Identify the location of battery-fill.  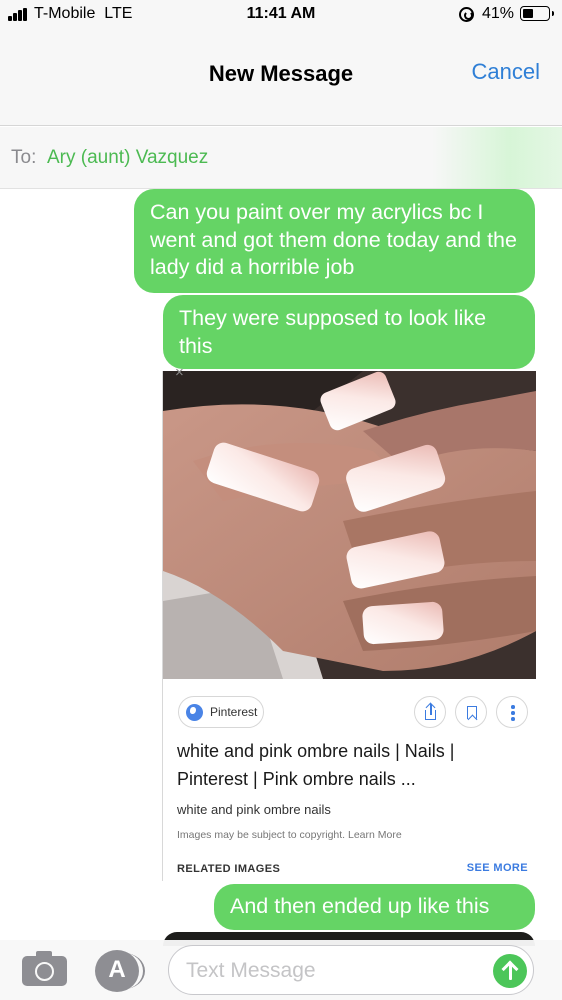
(528, 13).